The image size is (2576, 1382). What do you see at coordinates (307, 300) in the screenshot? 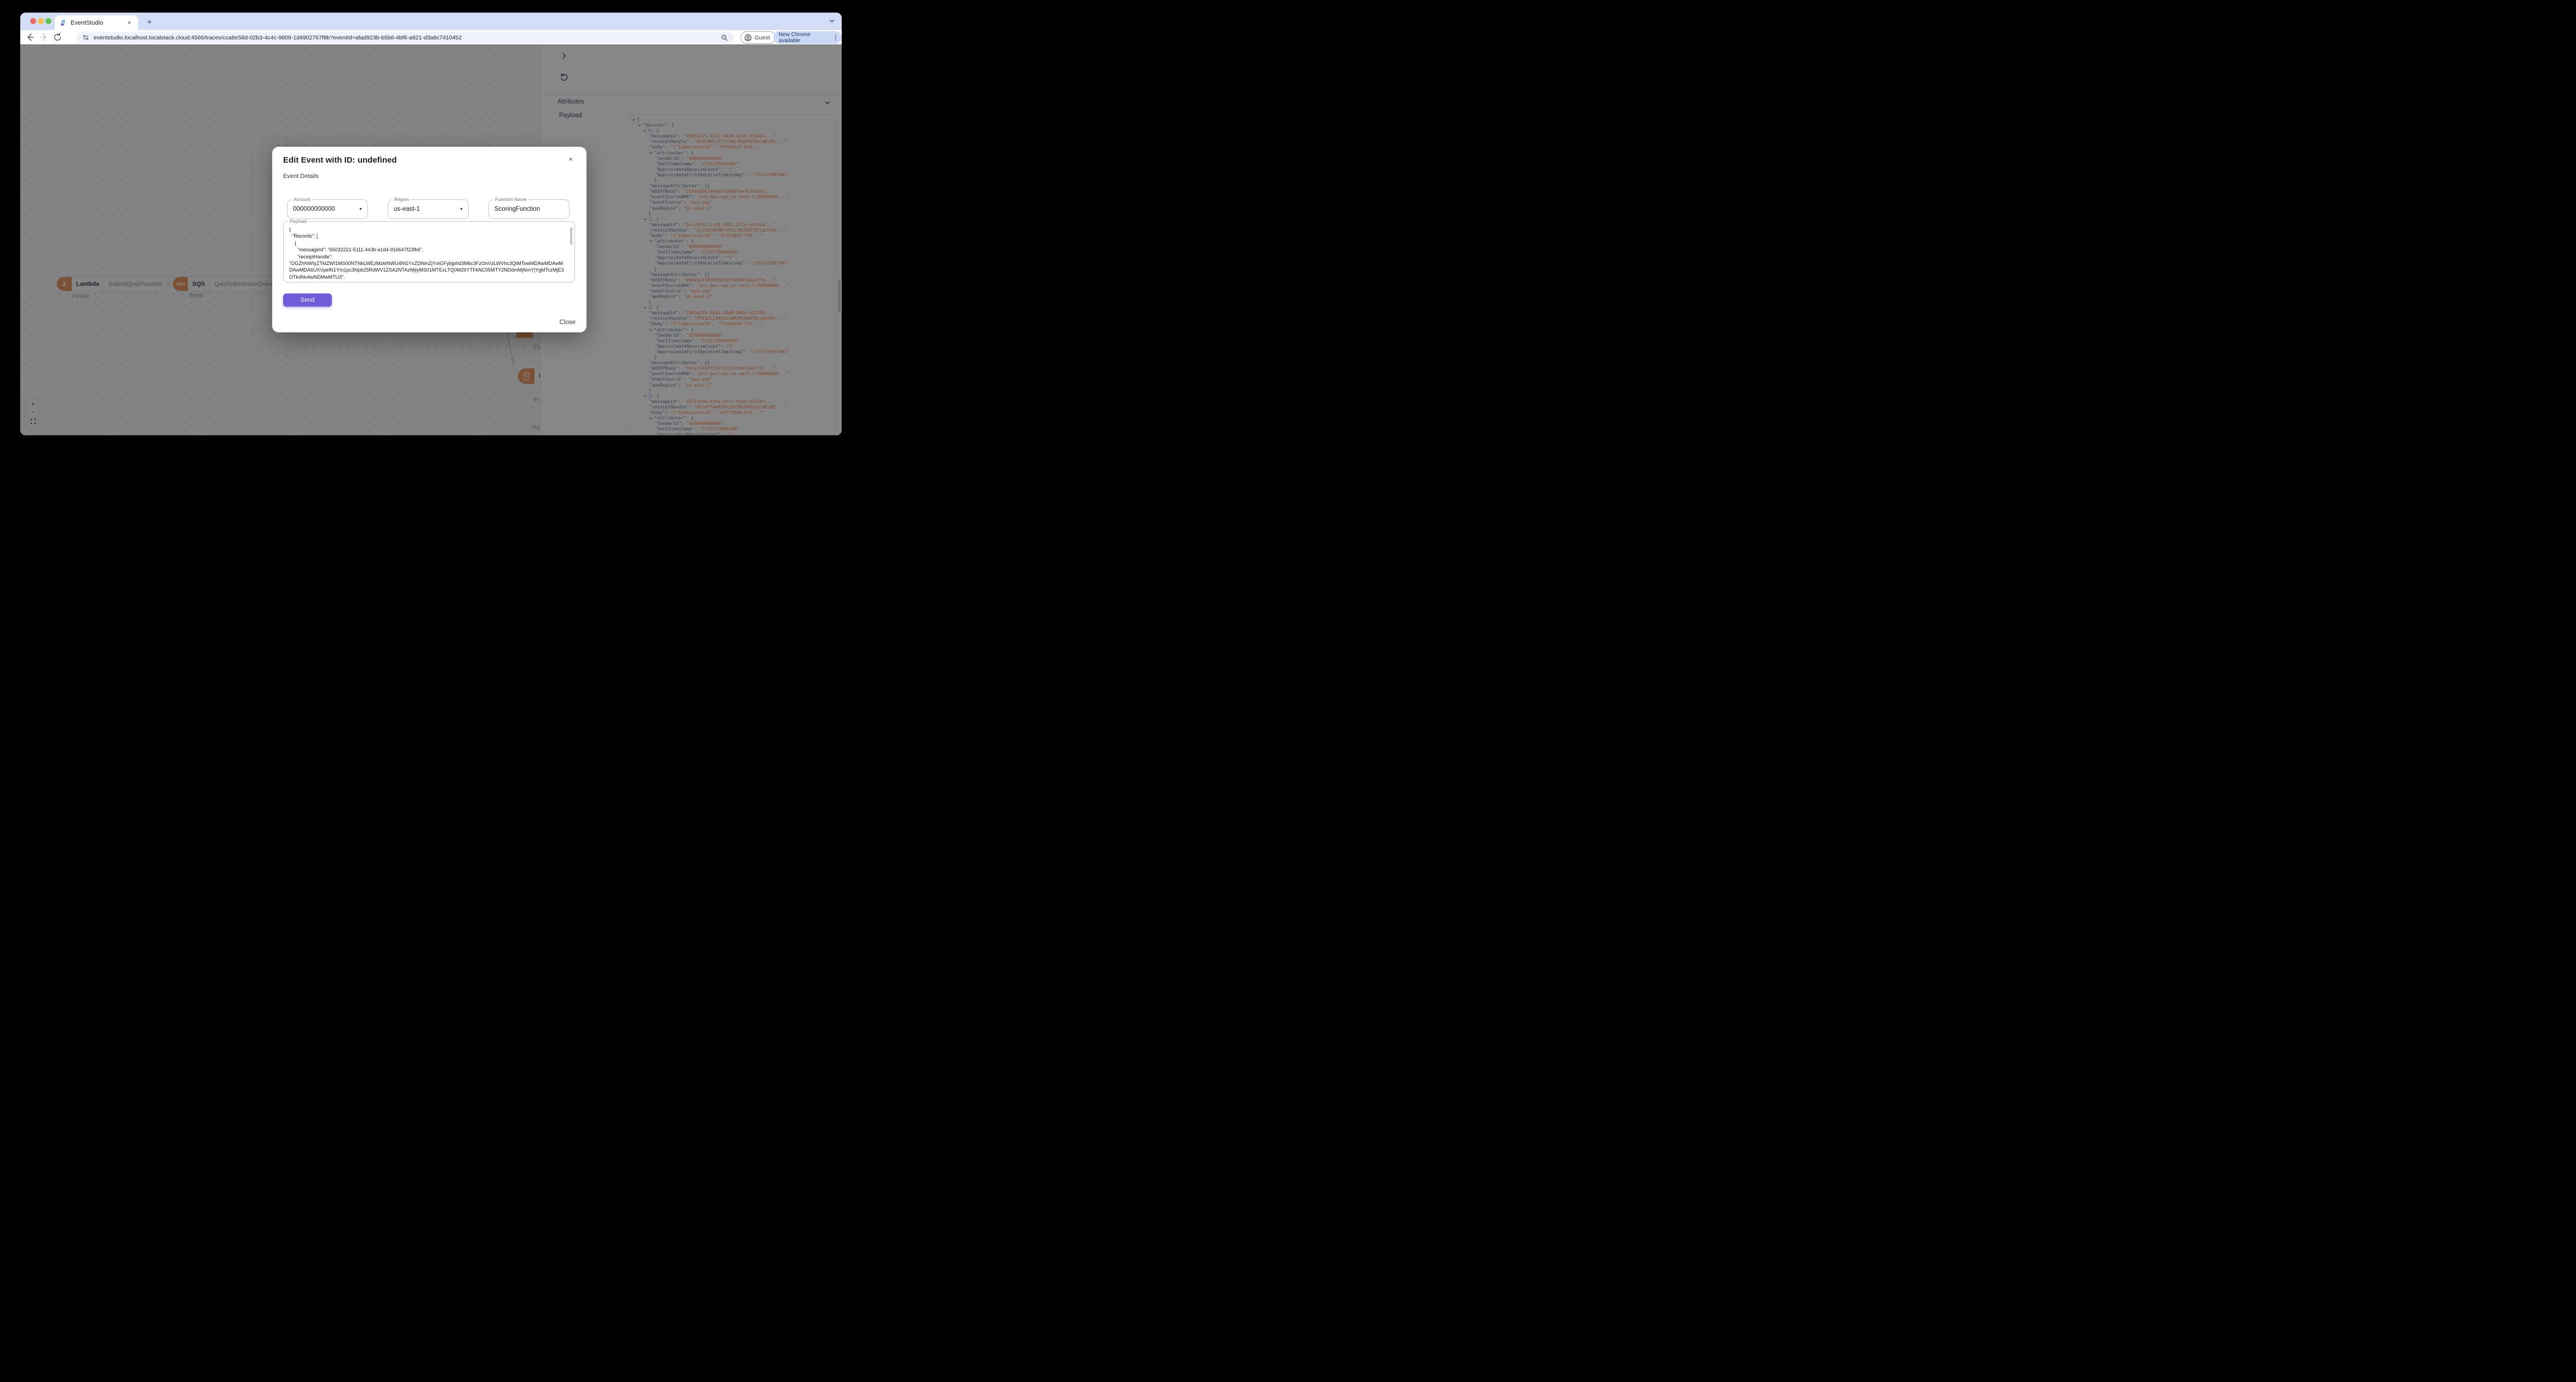
I see `send-button: Send` at bounding box center [307, 300].